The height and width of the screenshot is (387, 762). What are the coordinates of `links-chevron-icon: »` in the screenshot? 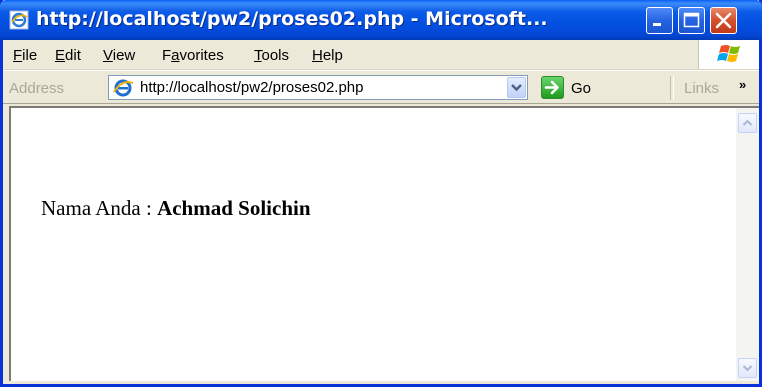 It's located at (742, 84).